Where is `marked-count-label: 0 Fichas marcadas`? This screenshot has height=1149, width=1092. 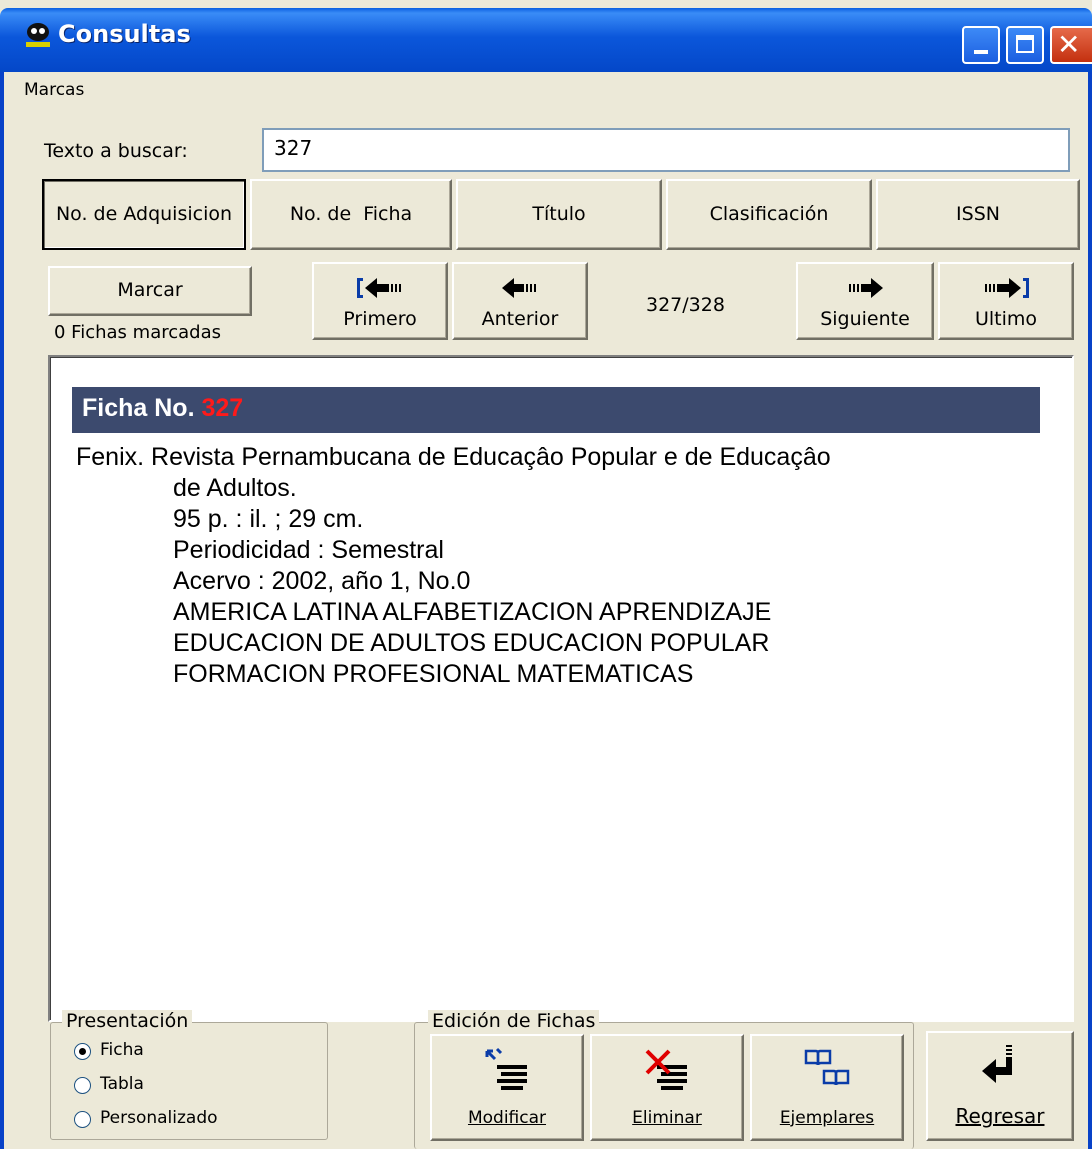
marked-count-label: 0 Fichas marcadas is located at coordinates (137, 332).